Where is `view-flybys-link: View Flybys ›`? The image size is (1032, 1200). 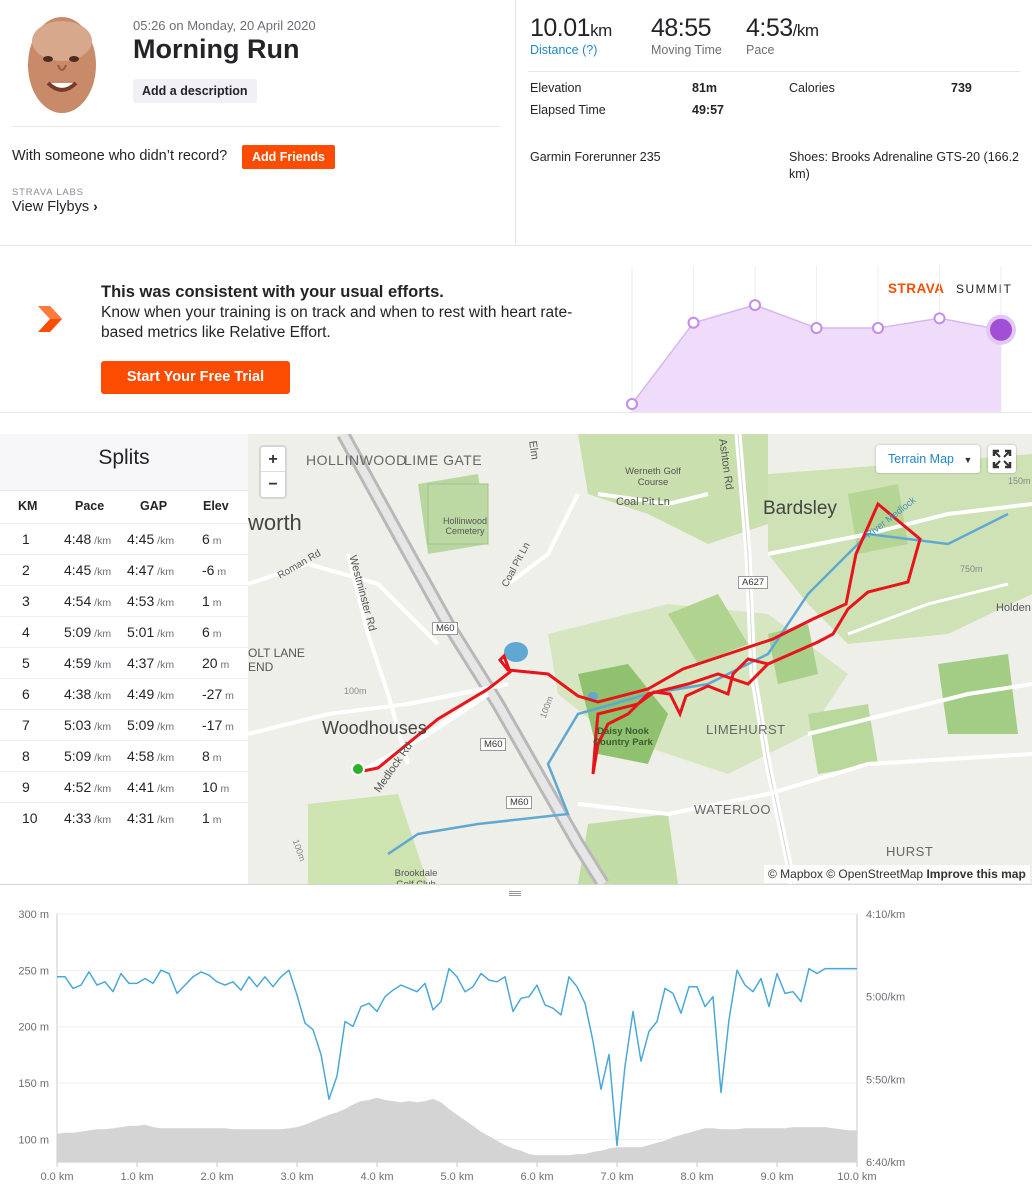 view-flybys-link: View Flybys › is located at coordinates (55, 206).